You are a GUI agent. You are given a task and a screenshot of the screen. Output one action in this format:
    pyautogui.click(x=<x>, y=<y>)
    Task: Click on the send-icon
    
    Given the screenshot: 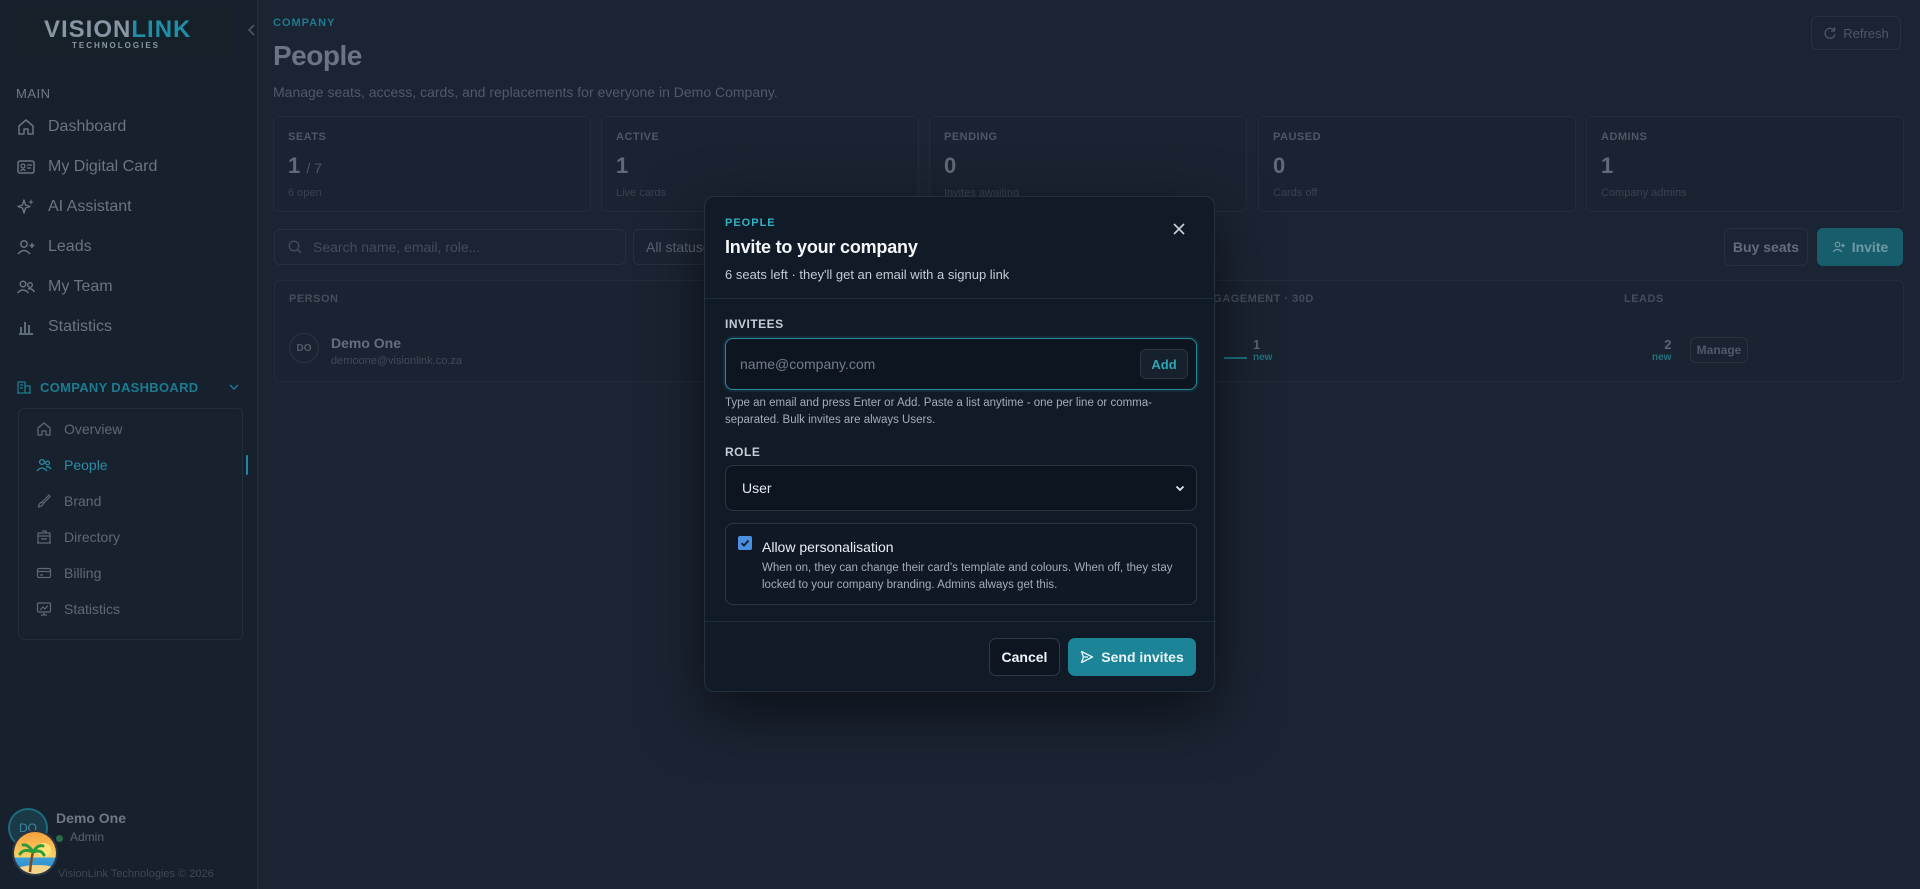 What is the action you would take?
    pyautogui.click(x=1087, y=657)
    